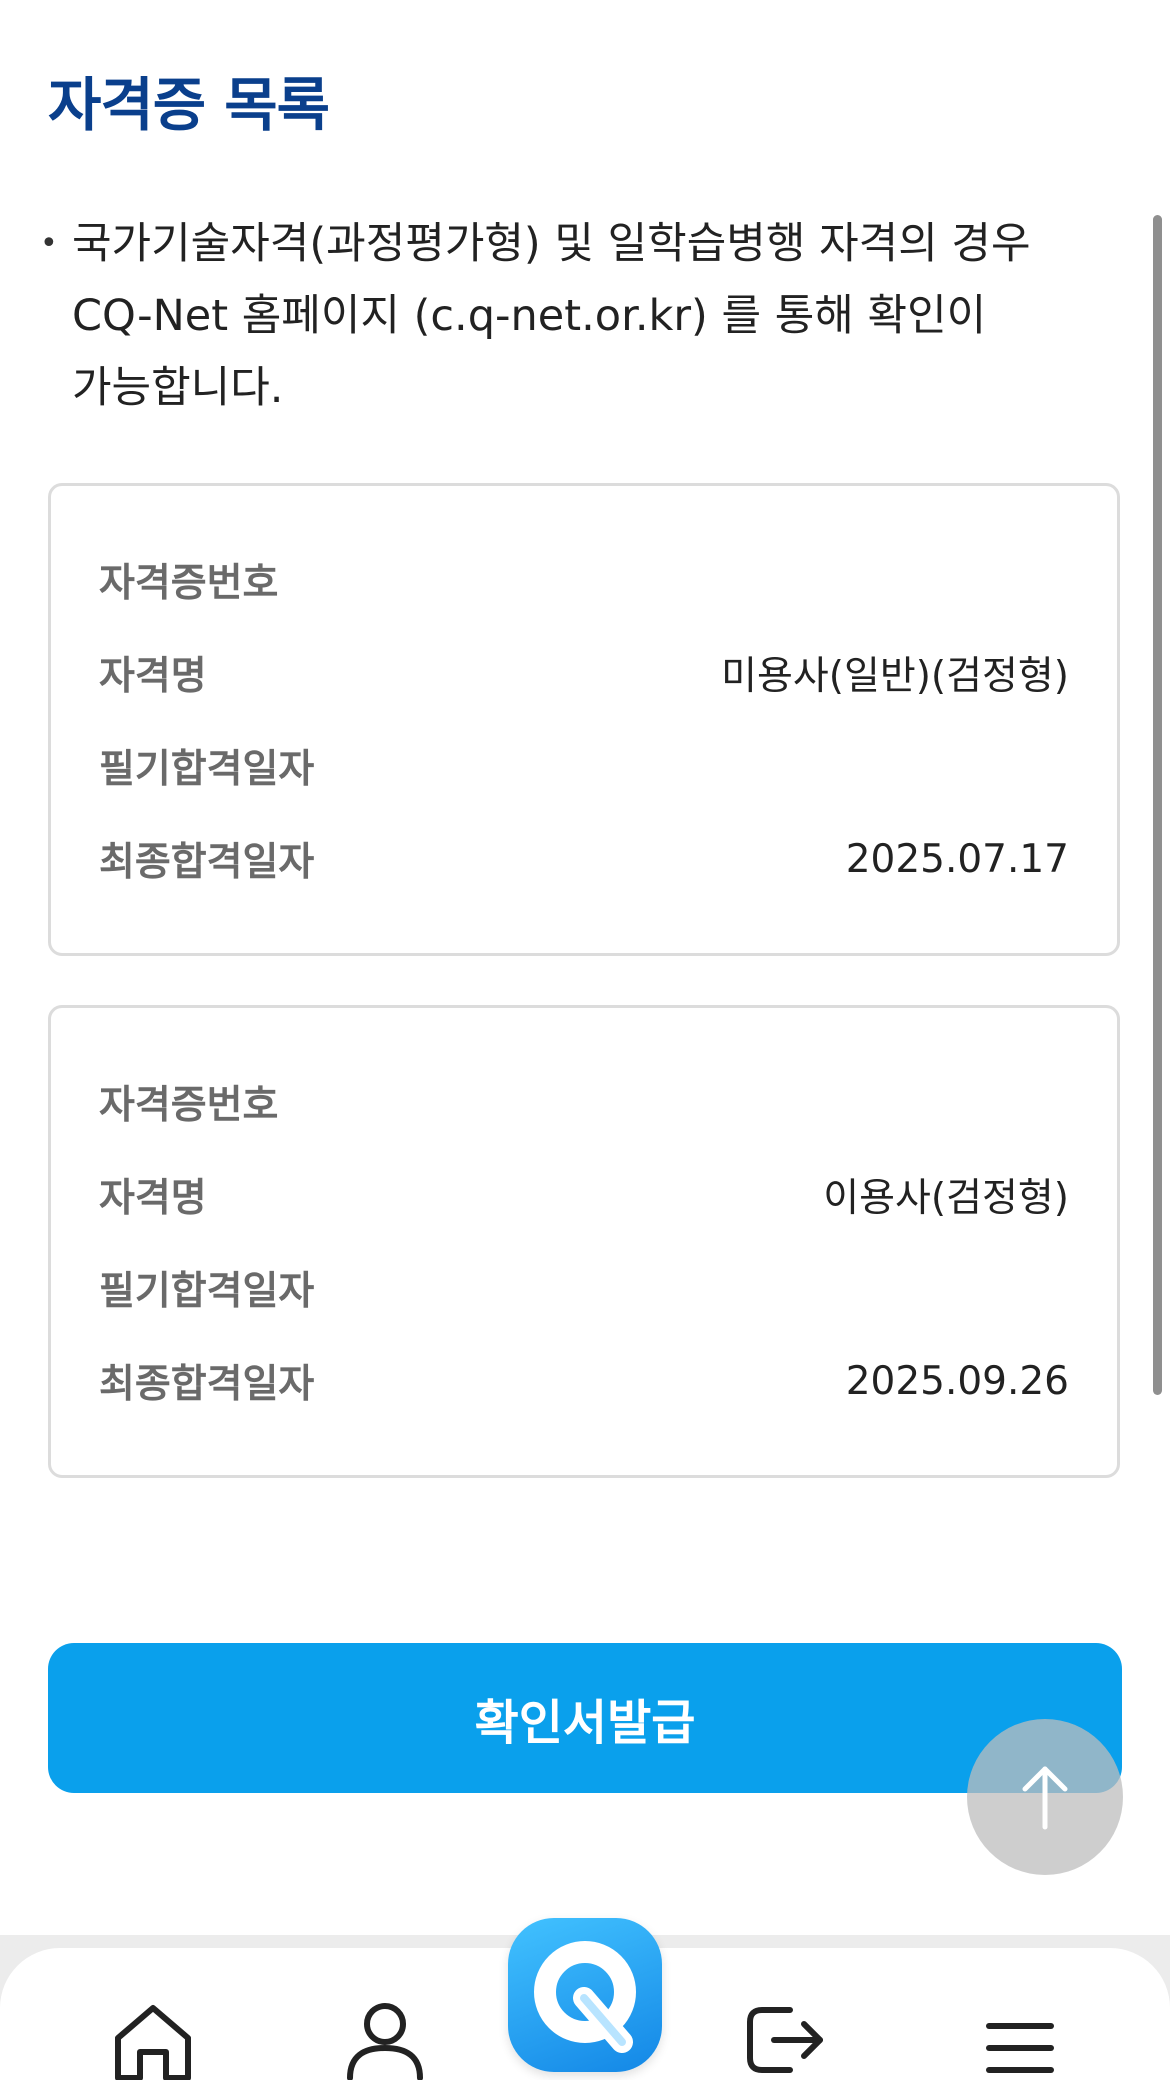 The height and width of the screenshot is (2080, 1170). What do you see at coordinates (584, 859) in the screenshot?
I see `final-pass-date-row: 최종합격일자 2025.07.17` at bounding box center [584, 859].